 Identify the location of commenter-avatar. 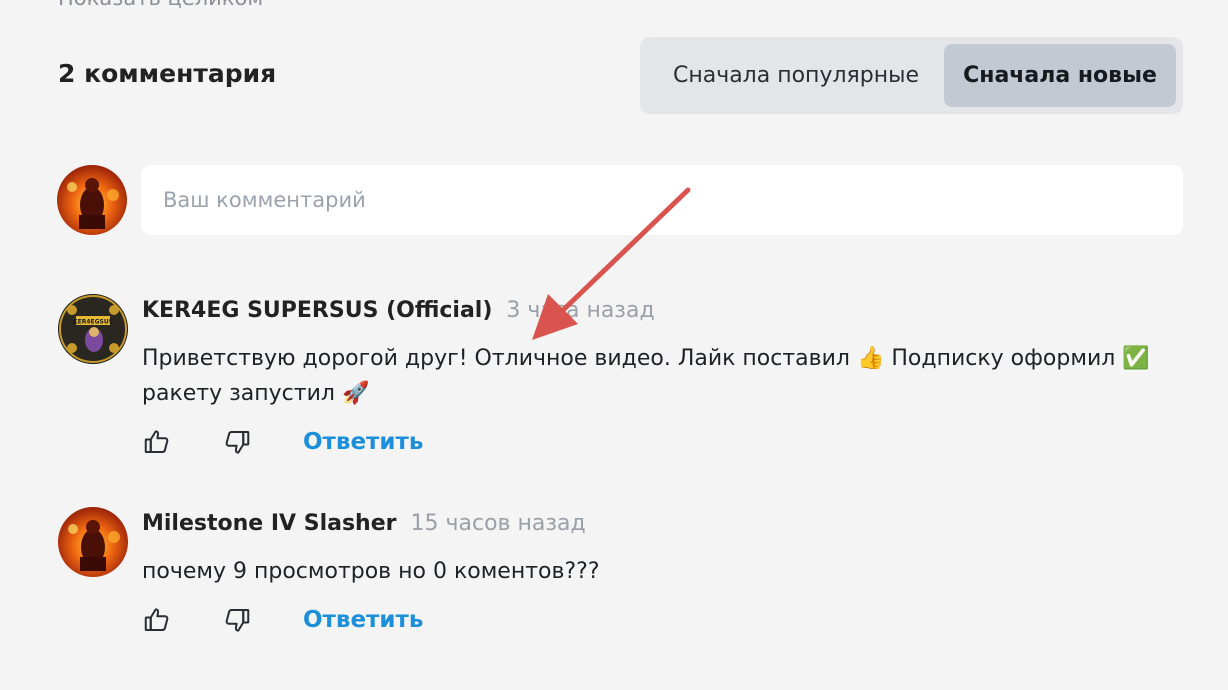
(93, 542).